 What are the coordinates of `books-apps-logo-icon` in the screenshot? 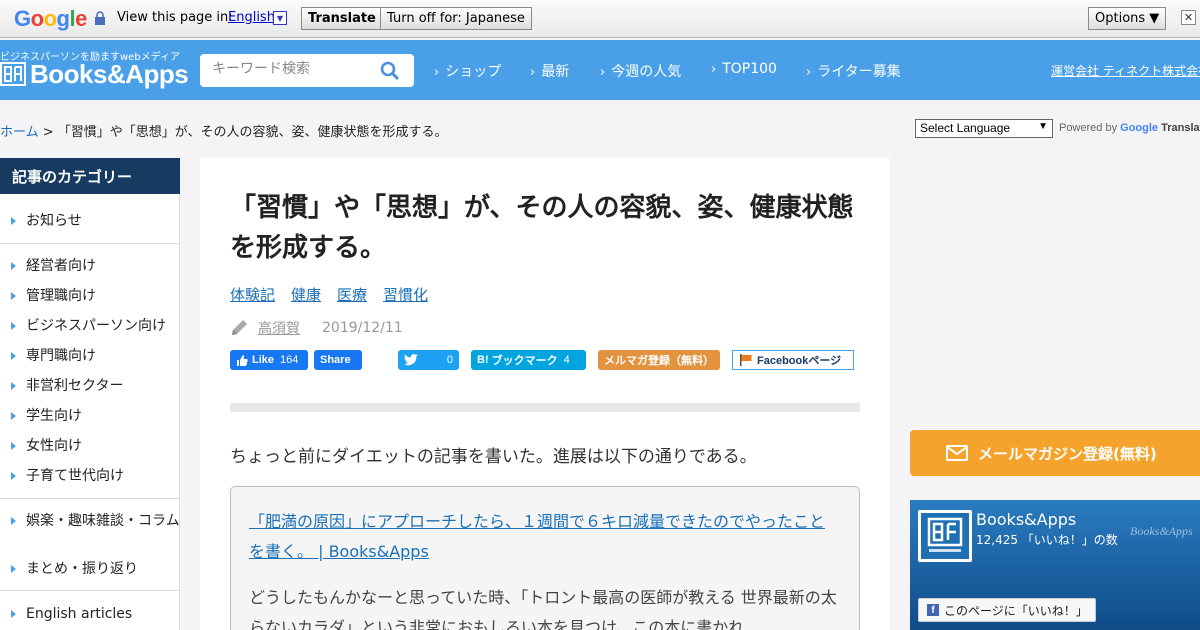 It's located at (13, 74).